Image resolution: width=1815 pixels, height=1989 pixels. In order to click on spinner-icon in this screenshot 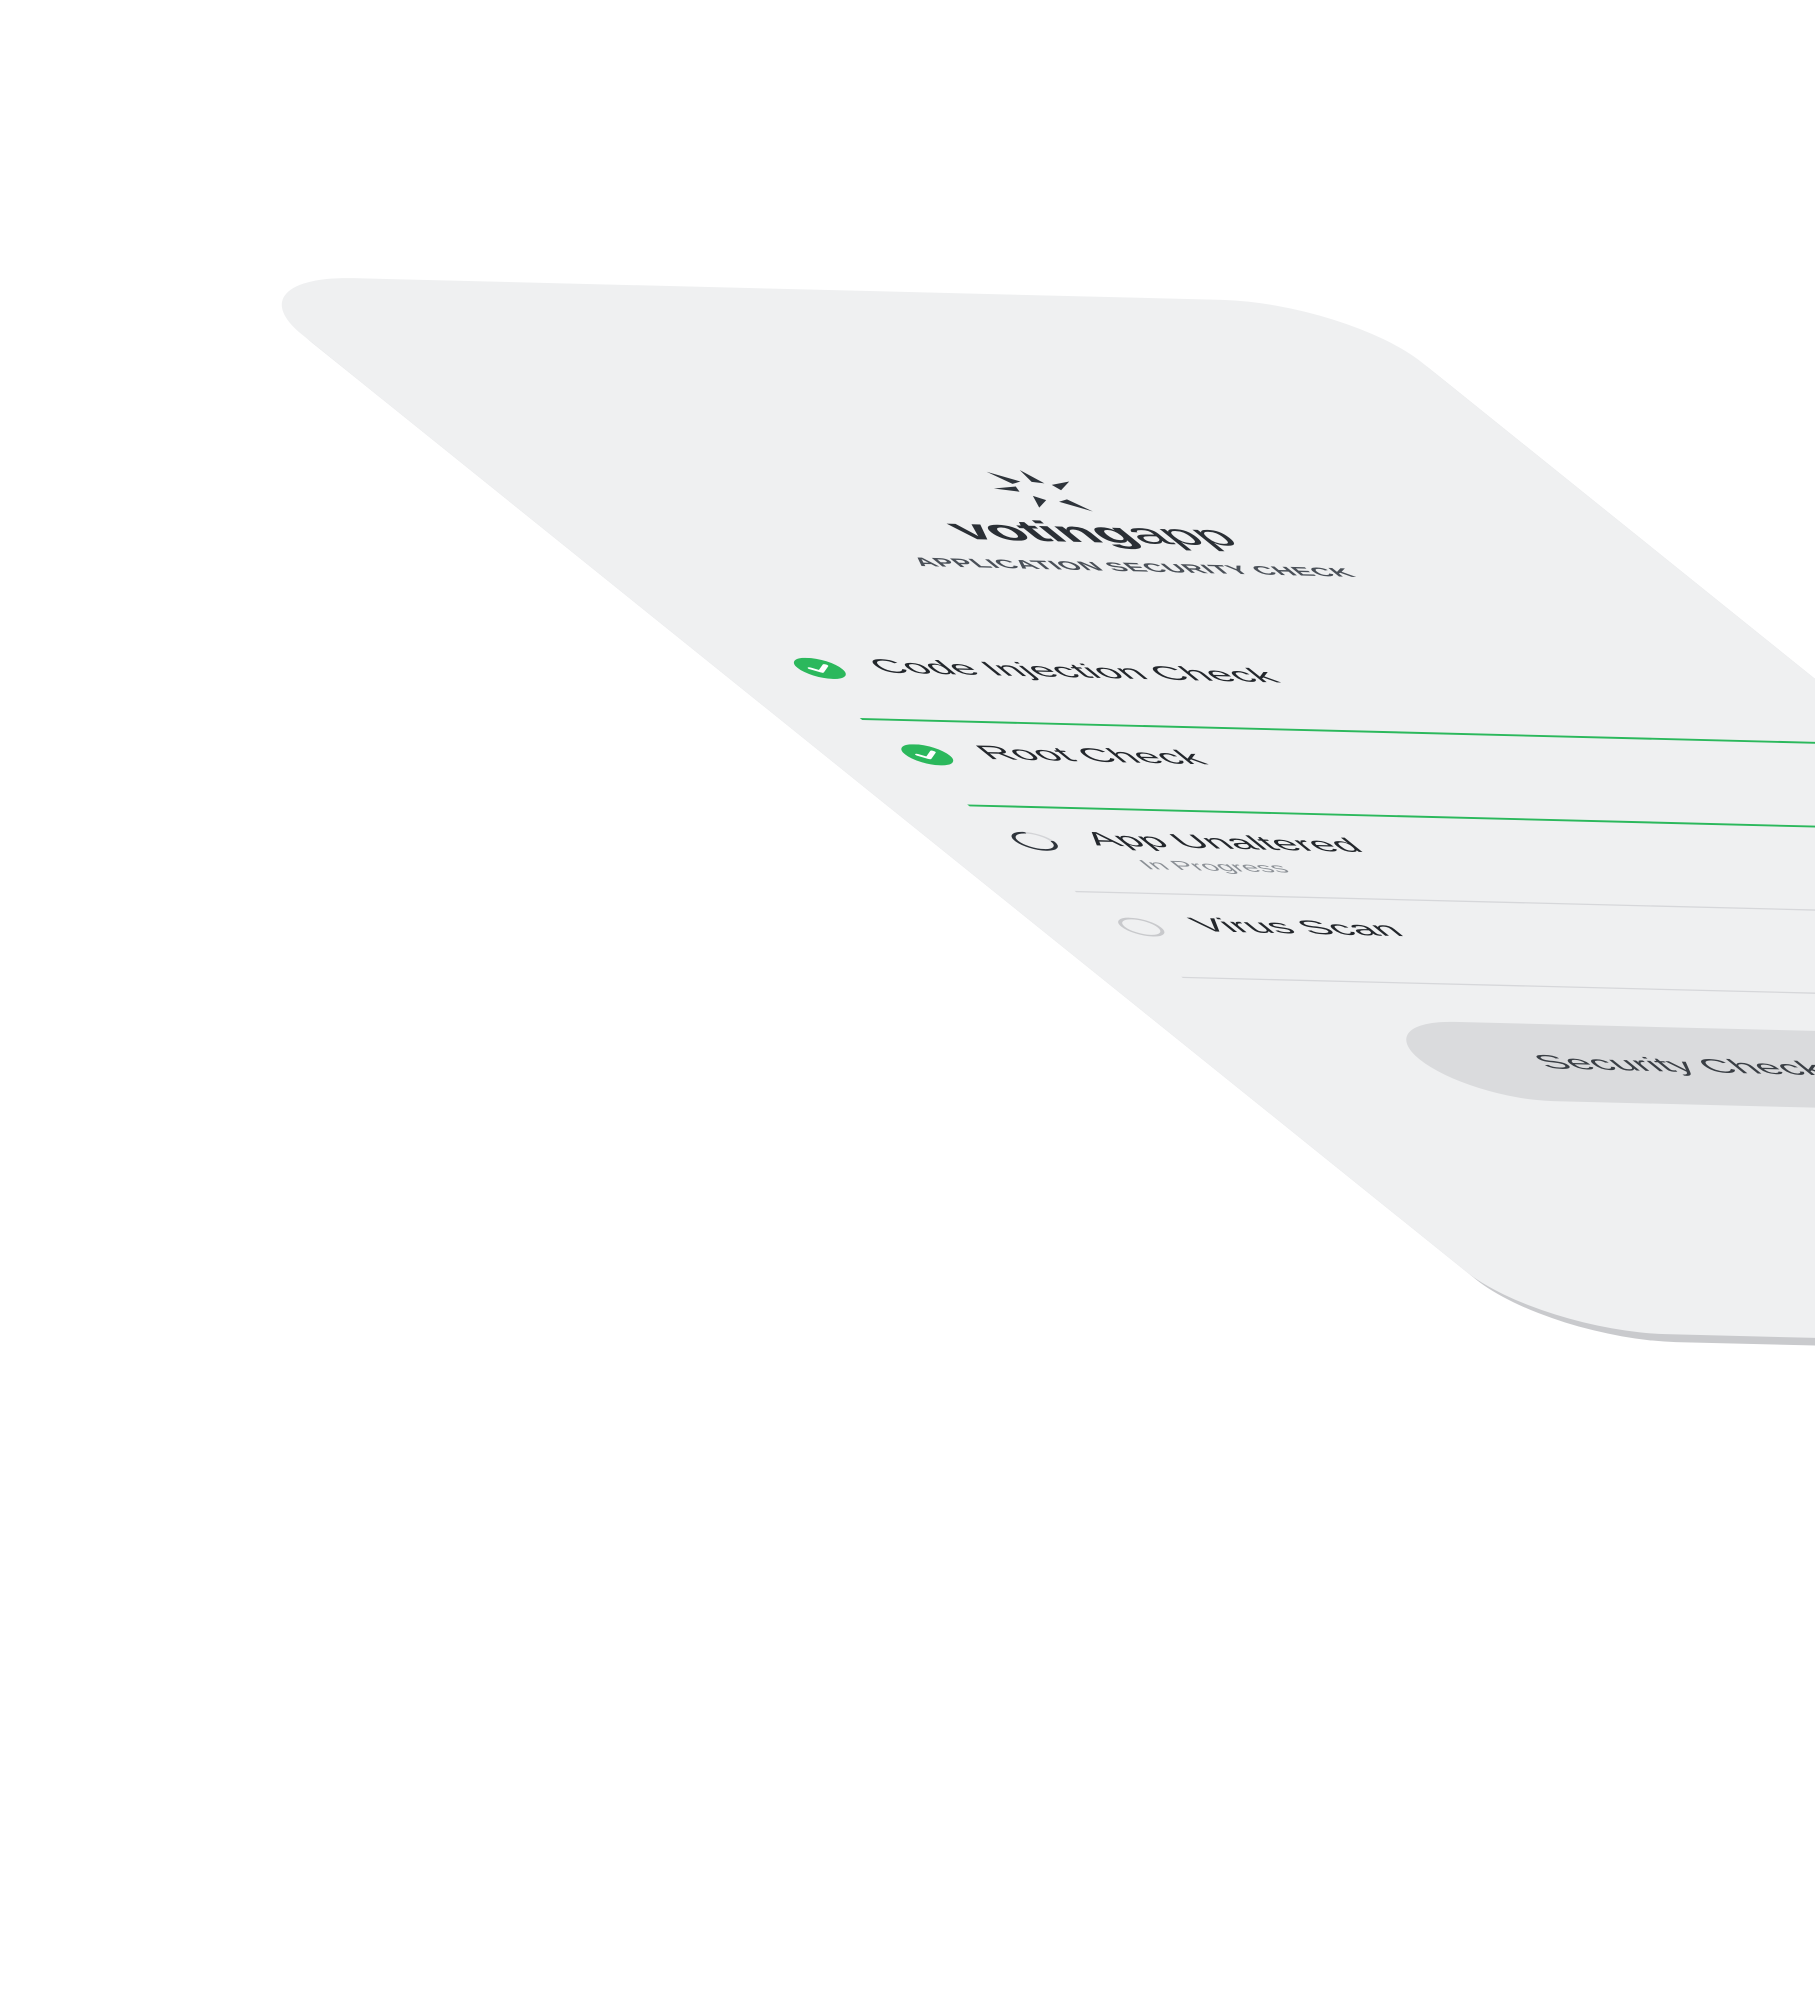, I will do `click(1034, 841)`.